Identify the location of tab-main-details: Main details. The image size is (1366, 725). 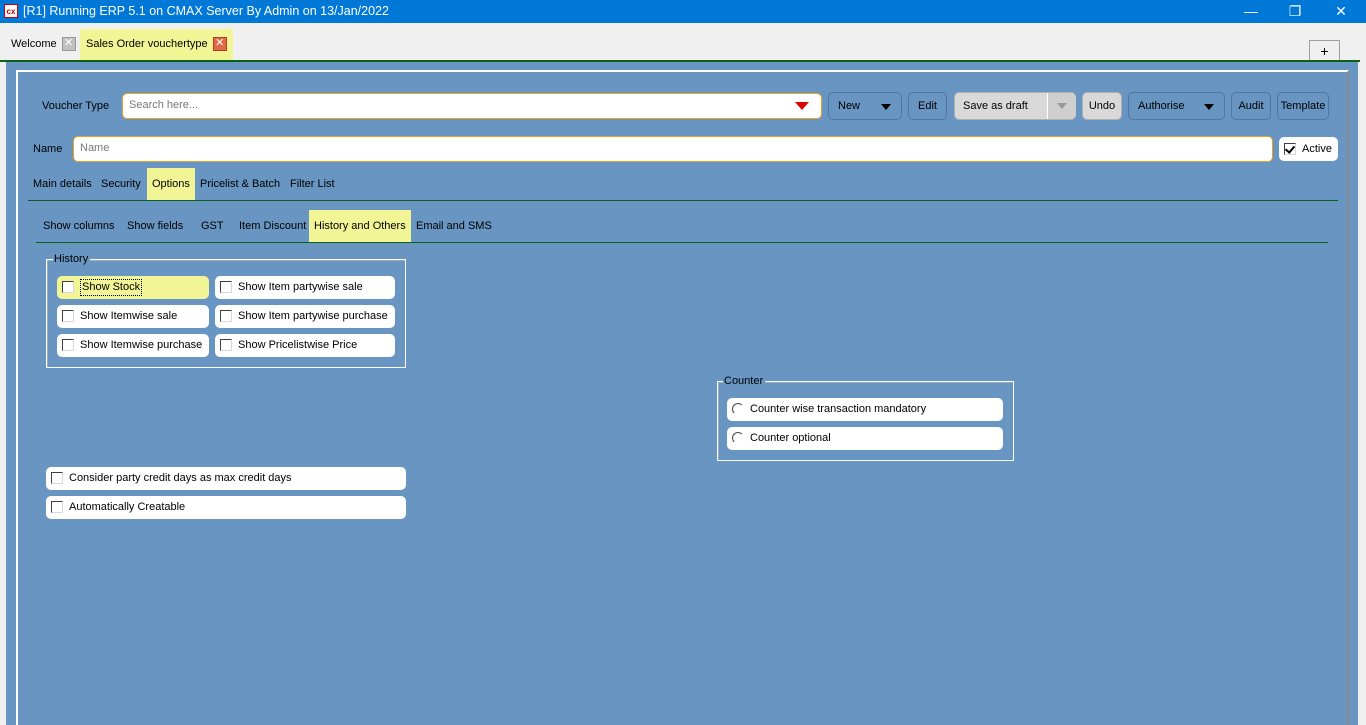
(62, 184).